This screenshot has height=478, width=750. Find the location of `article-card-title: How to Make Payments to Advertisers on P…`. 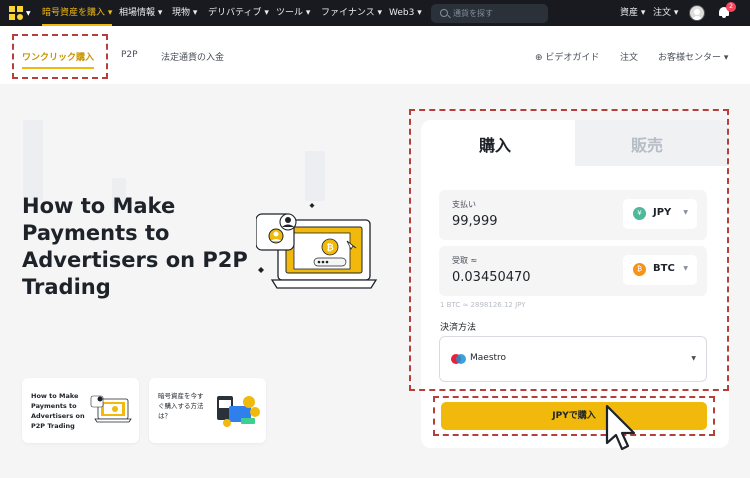

article-card-title: How to Make Payments to Advertisers on P… is located at coordinates (58, 411).